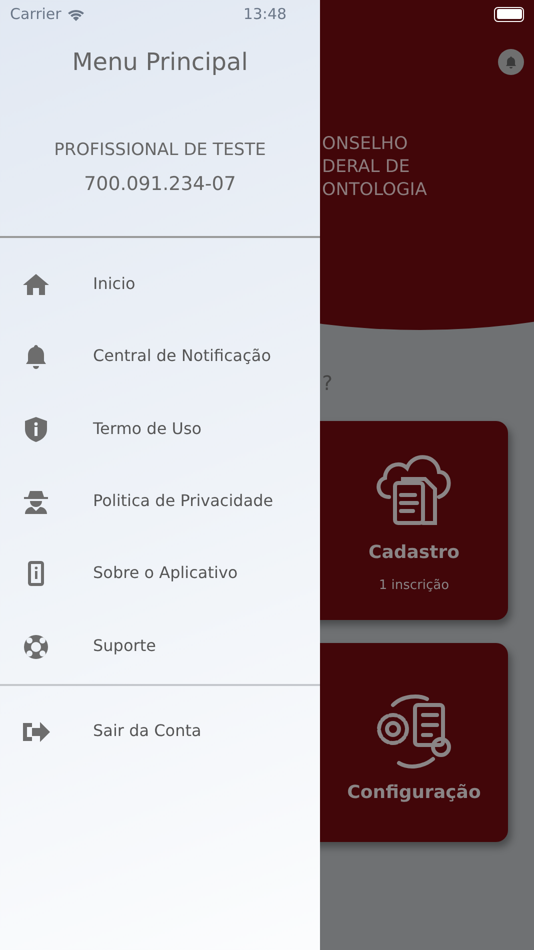 The width and height of the screenshot is (534, 950). What do you see at coordinates (366, 167) in the screenshot?
I see `brand-text: DERAL DE` at bounding box center [366, 167].